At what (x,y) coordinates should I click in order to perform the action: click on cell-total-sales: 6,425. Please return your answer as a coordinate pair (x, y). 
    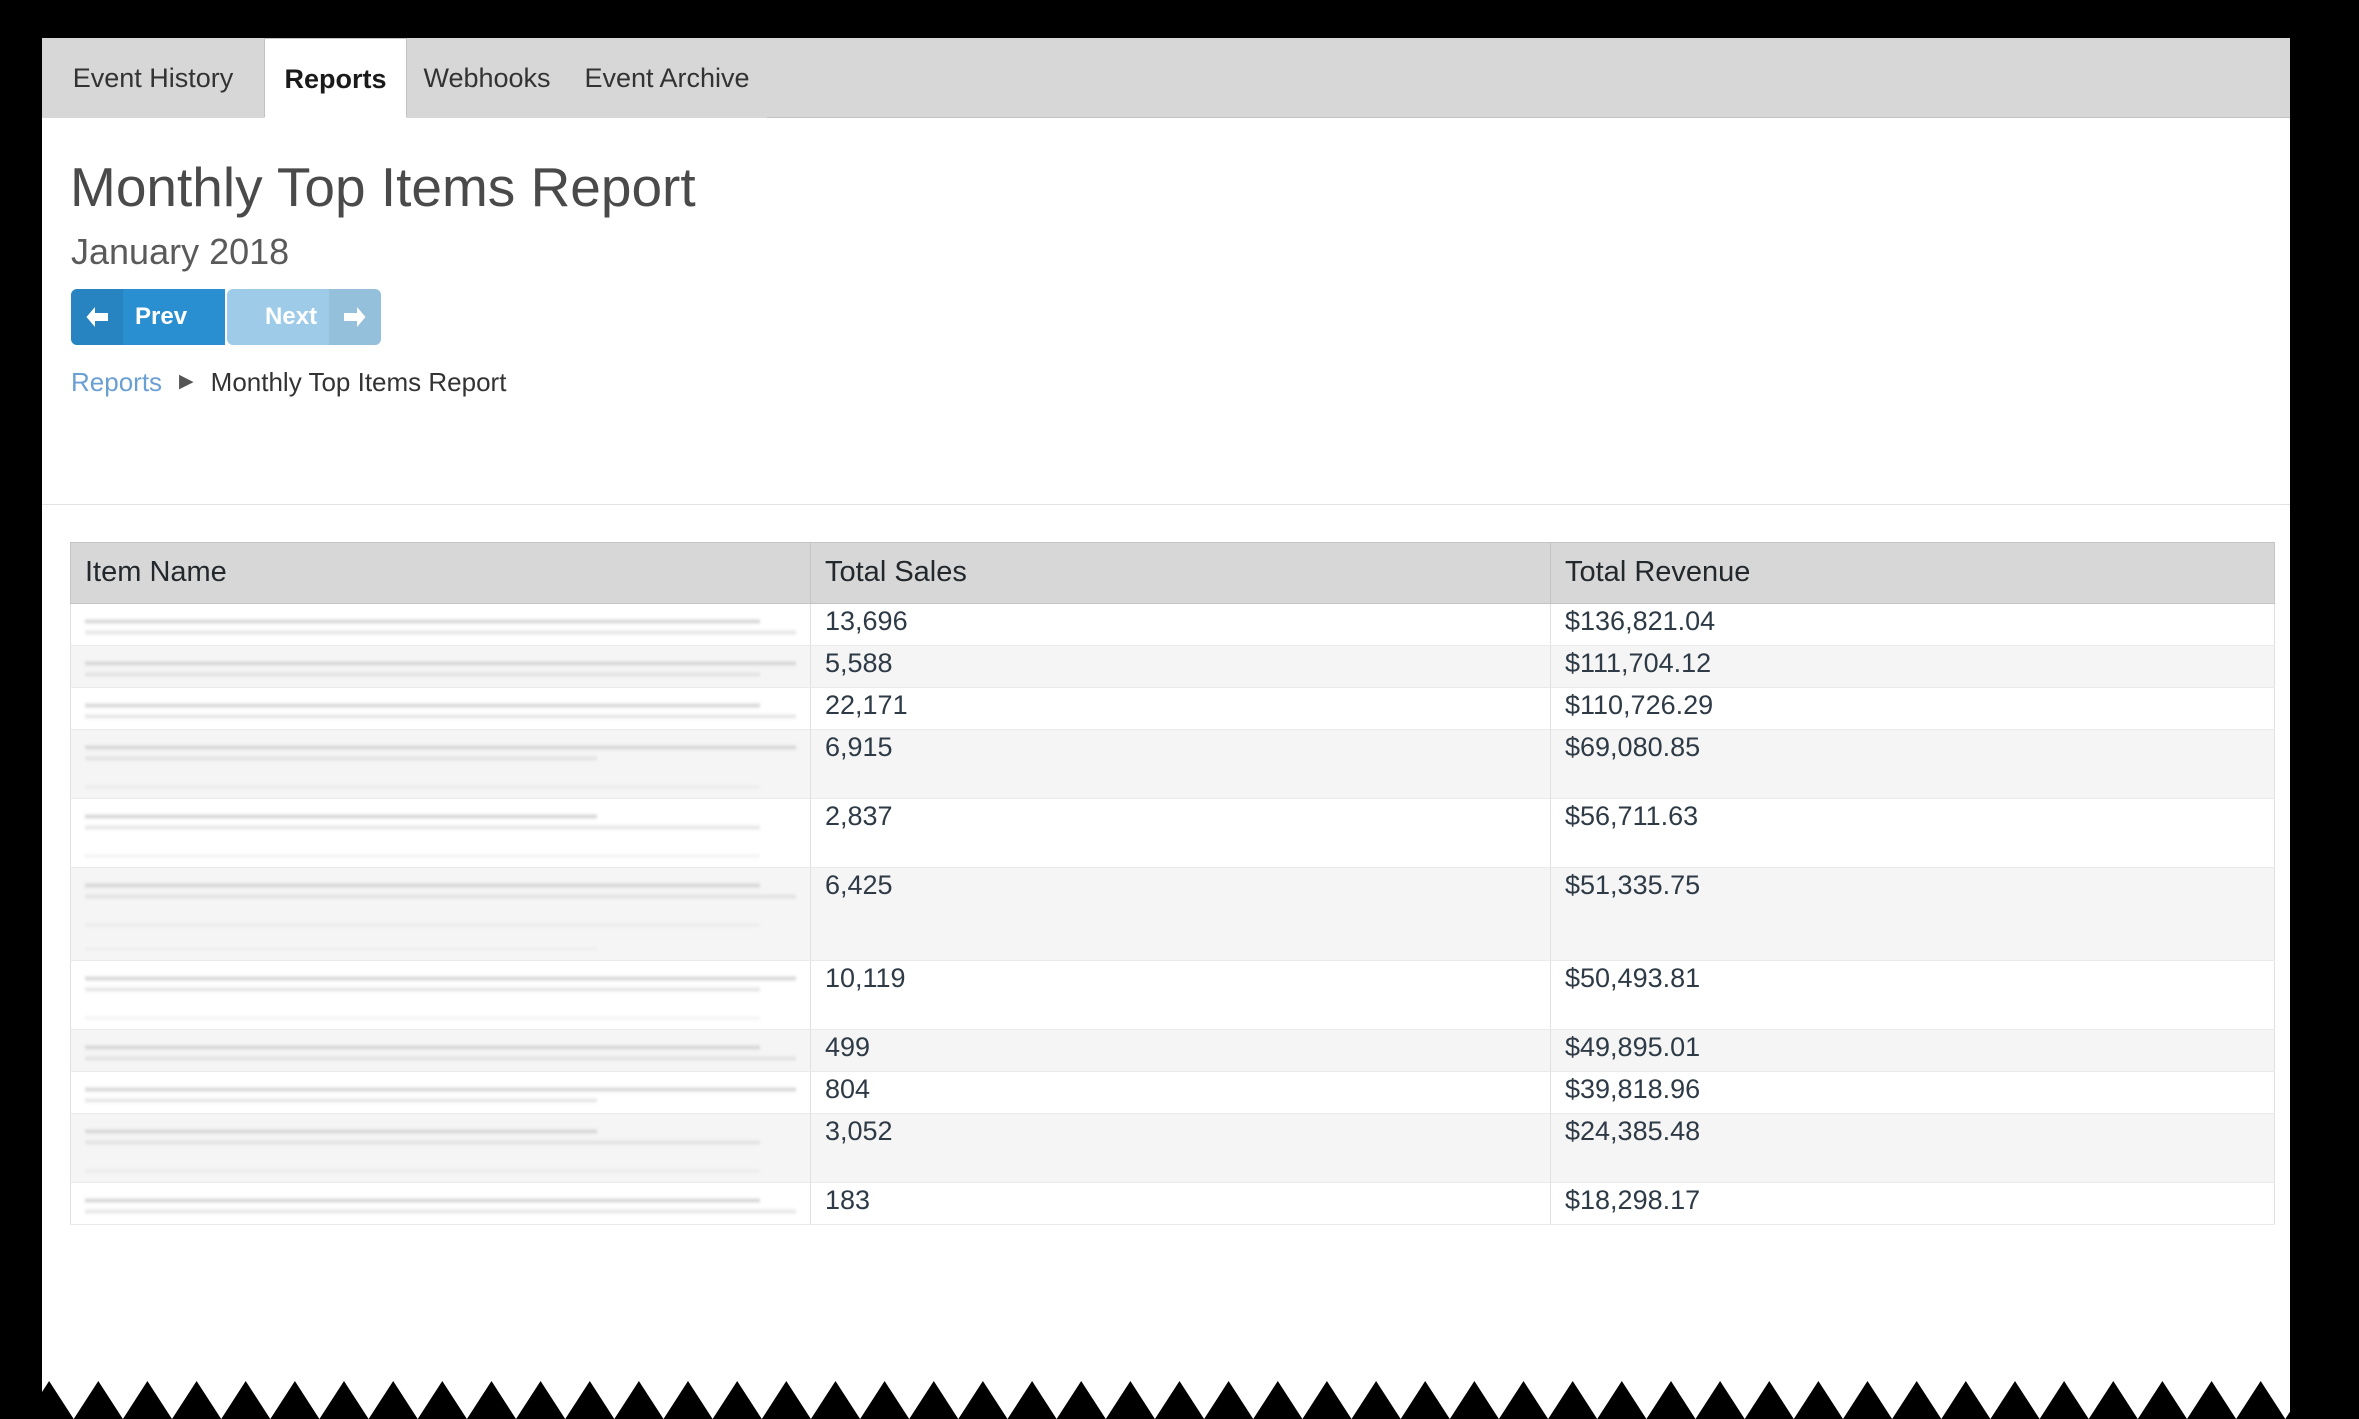
    Looking at the image, I should click on (1180, 914).